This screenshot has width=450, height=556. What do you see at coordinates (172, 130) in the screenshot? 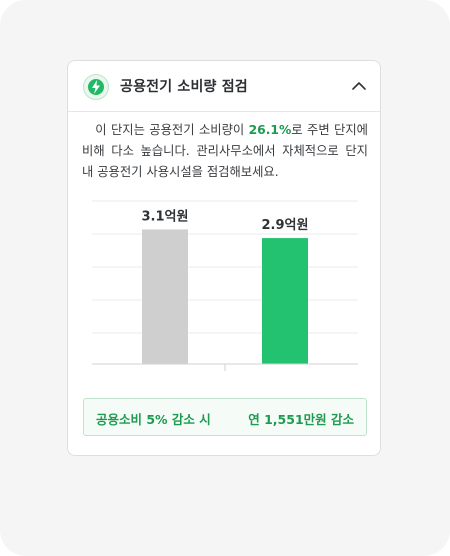
I see `description-before: 이 단지는 공용전기 소비량이` at bounding box center [172, 130].